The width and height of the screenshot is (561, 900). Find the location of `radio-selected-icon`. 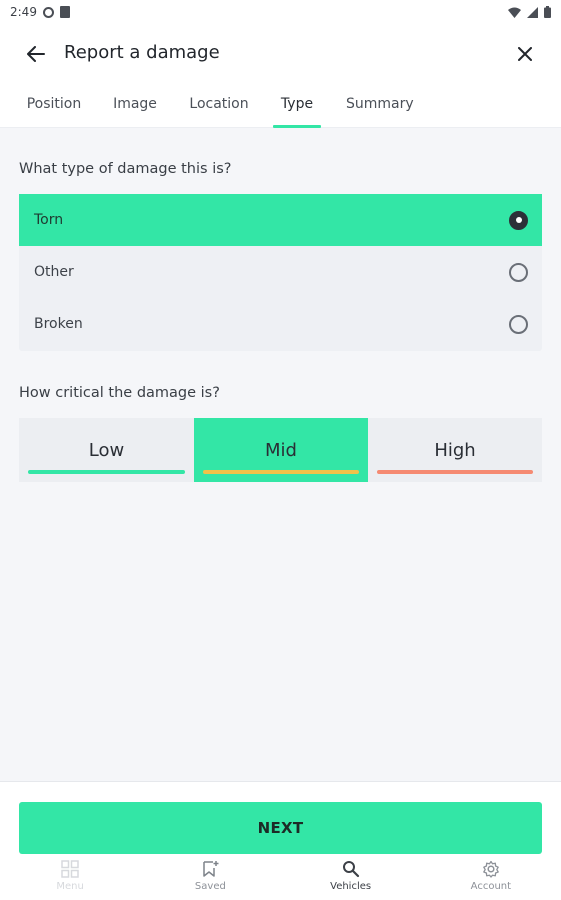

radio-selected-icon is located at coordinates (518, 220).